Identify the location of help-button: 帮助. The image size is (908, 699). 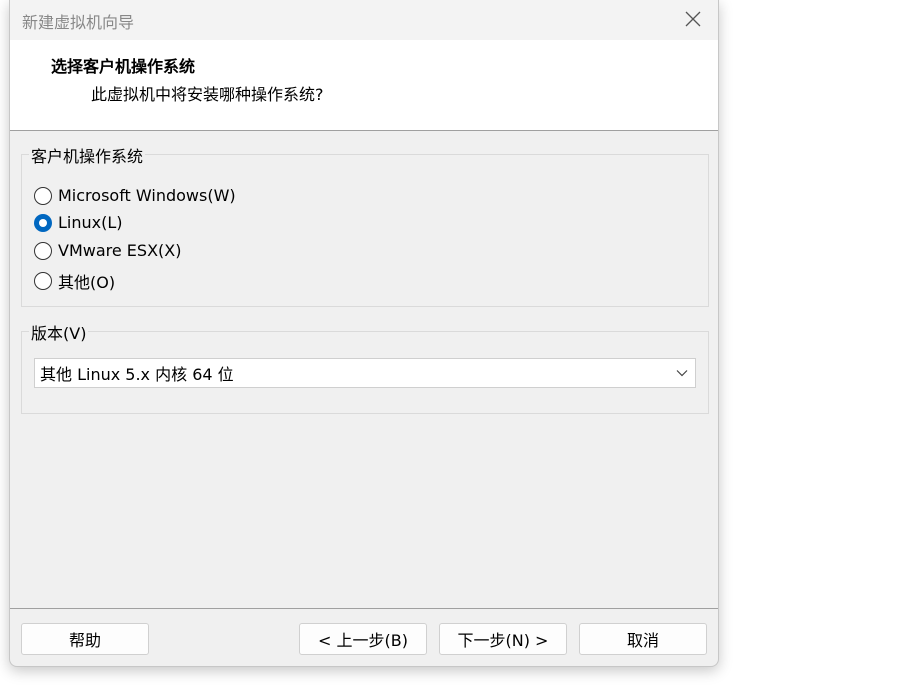
(85, 639).